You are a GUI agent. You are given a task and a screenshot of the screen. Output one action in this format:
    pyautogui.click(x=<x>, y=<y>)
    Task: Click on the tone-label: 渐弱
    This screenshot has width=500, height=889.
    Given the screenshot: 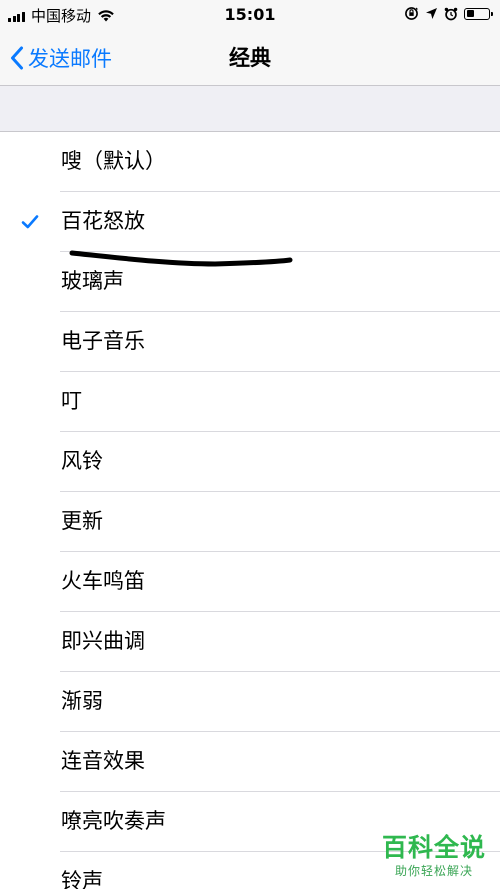 What is the action you would take?
    pyautogui.click(x=82, y=701)
    